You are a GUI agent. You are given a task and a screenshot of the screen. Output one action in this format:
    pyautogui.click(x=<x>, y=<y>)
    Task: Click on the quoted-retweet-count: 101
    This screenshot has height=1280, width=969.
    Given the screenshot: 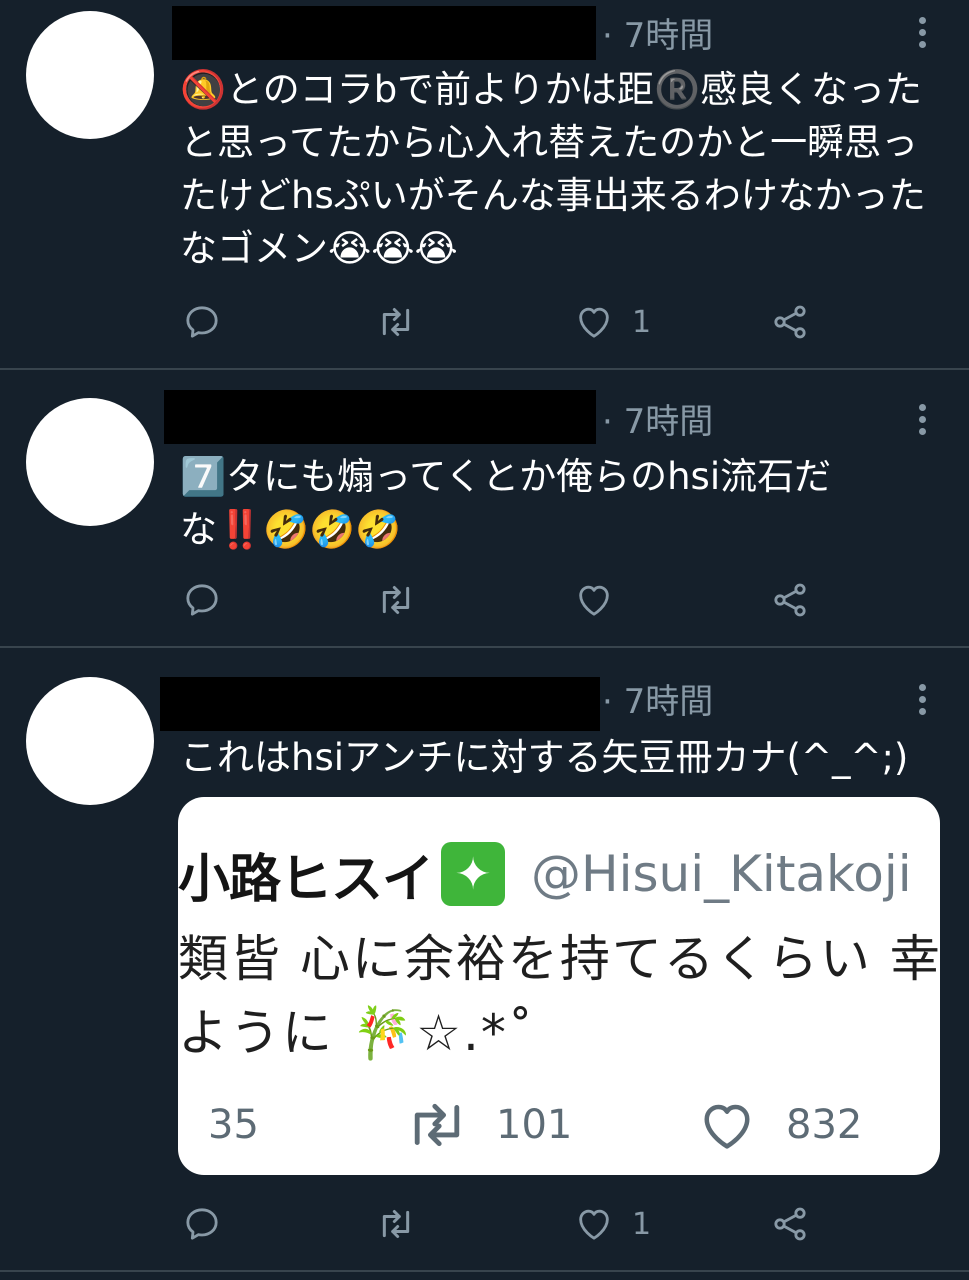 What is the action you would take?
    pyautogui.click(x=534, y=1125)
    